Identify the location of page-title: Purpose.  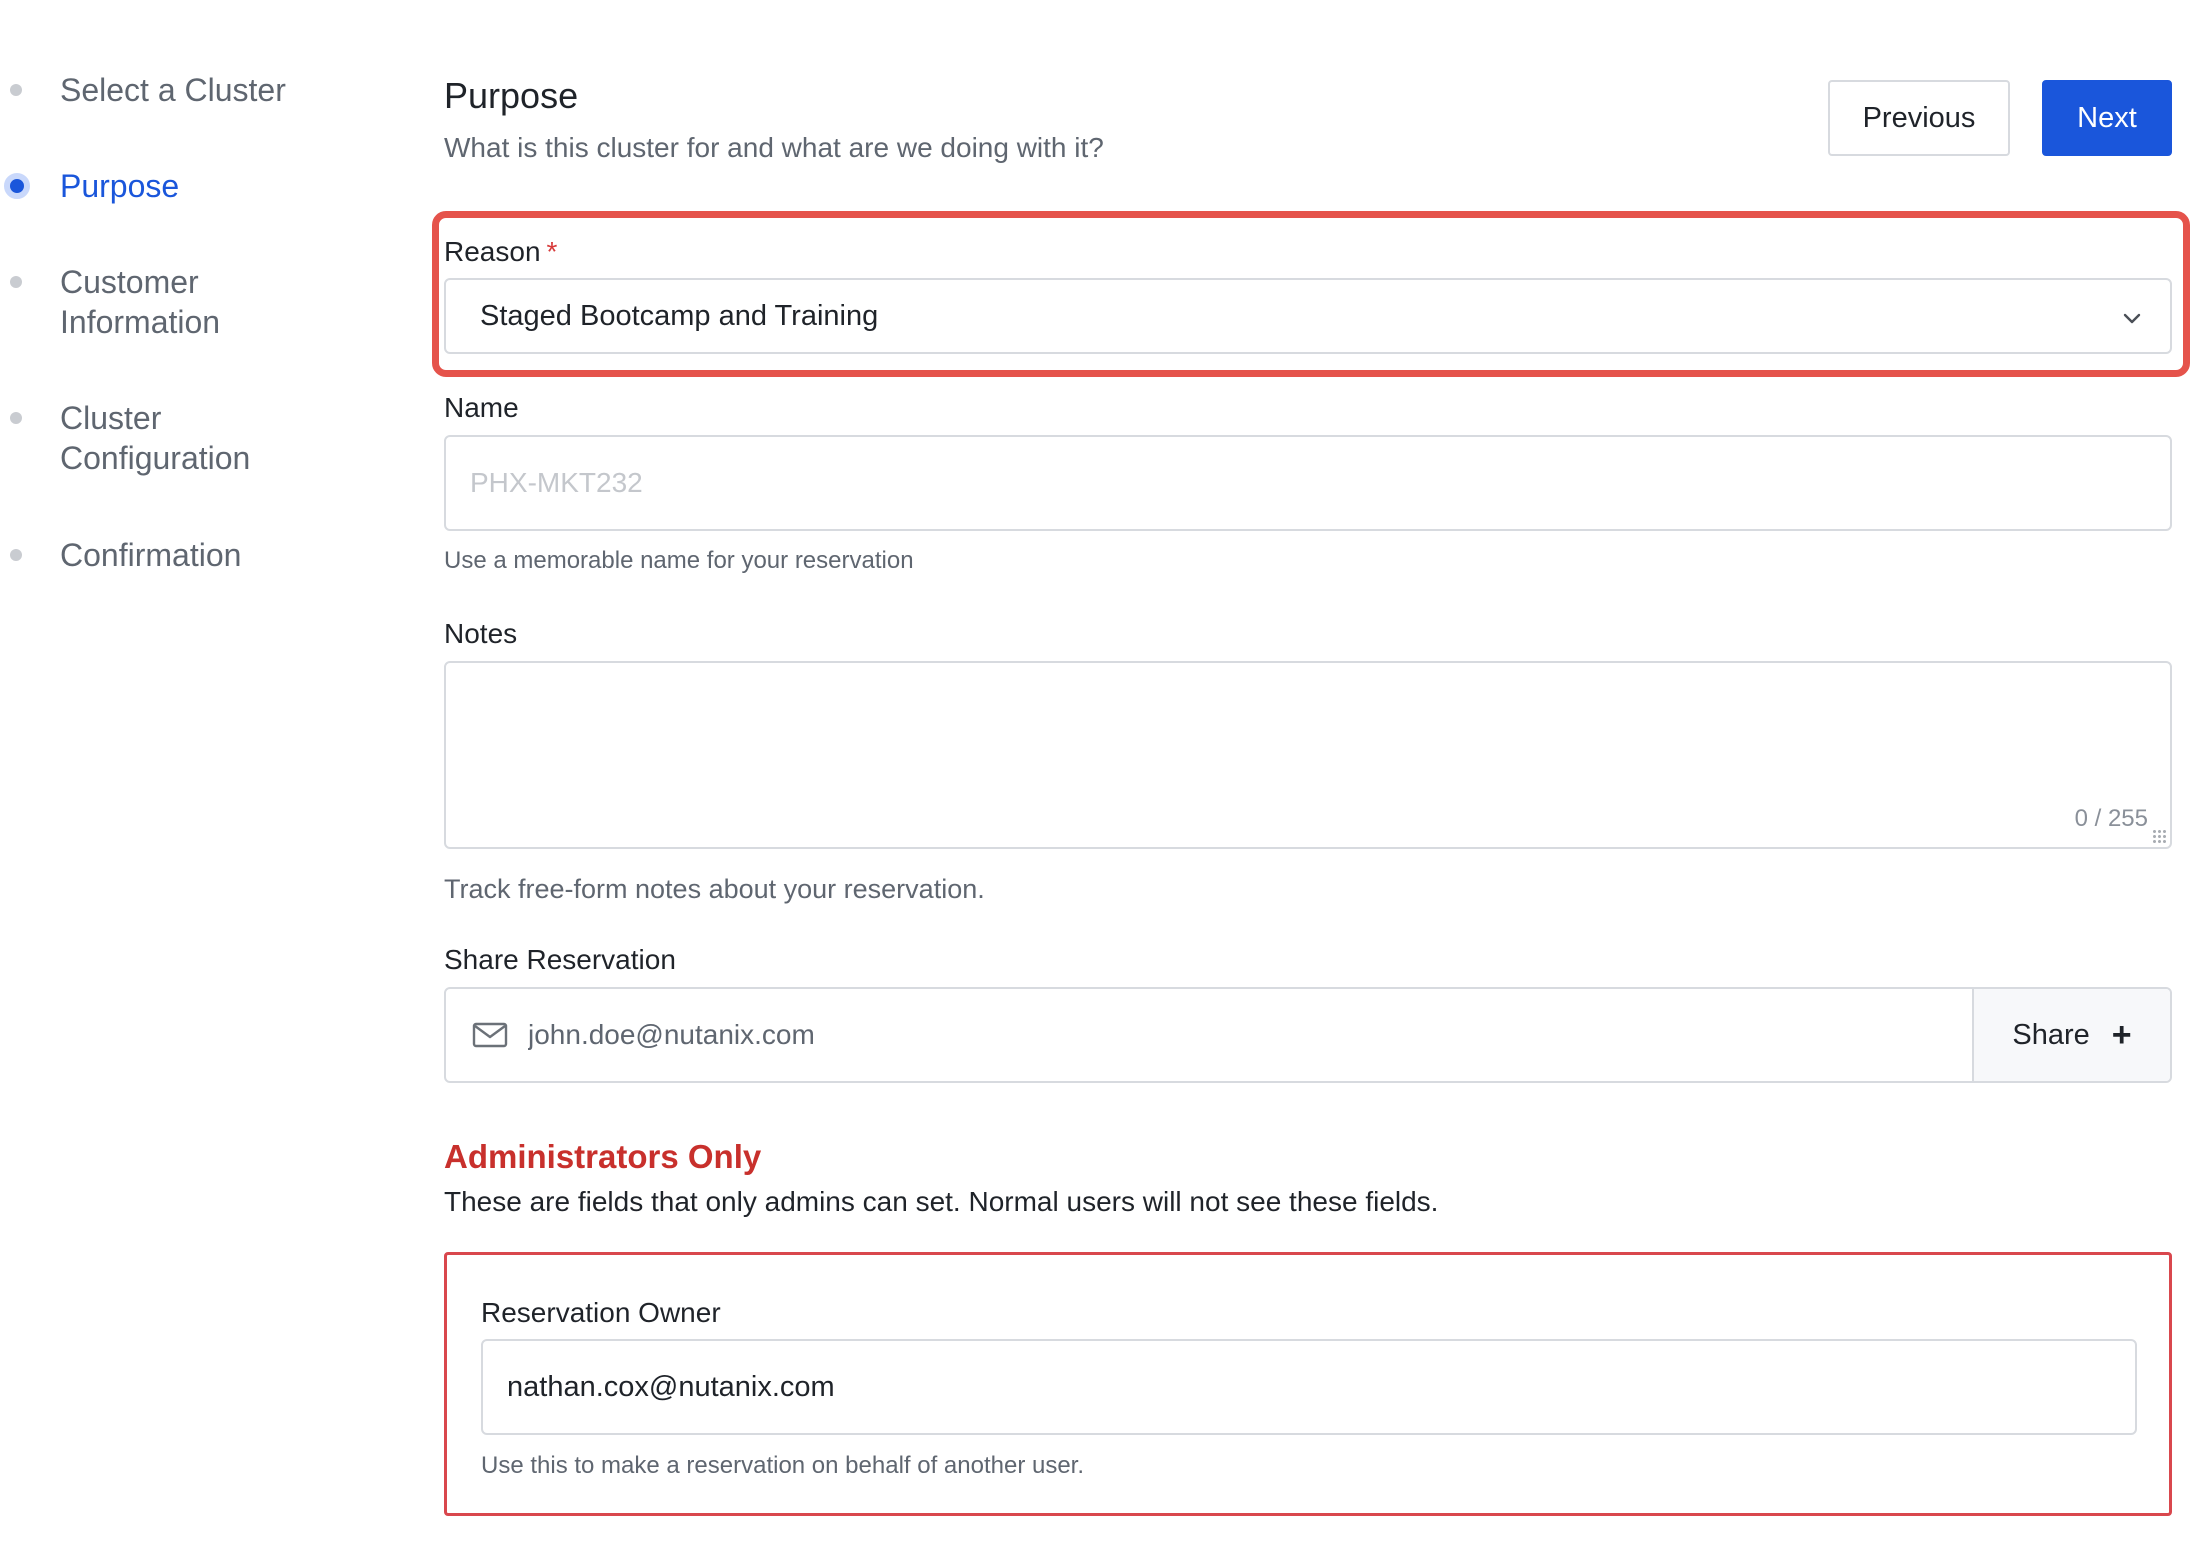
(511, 95).